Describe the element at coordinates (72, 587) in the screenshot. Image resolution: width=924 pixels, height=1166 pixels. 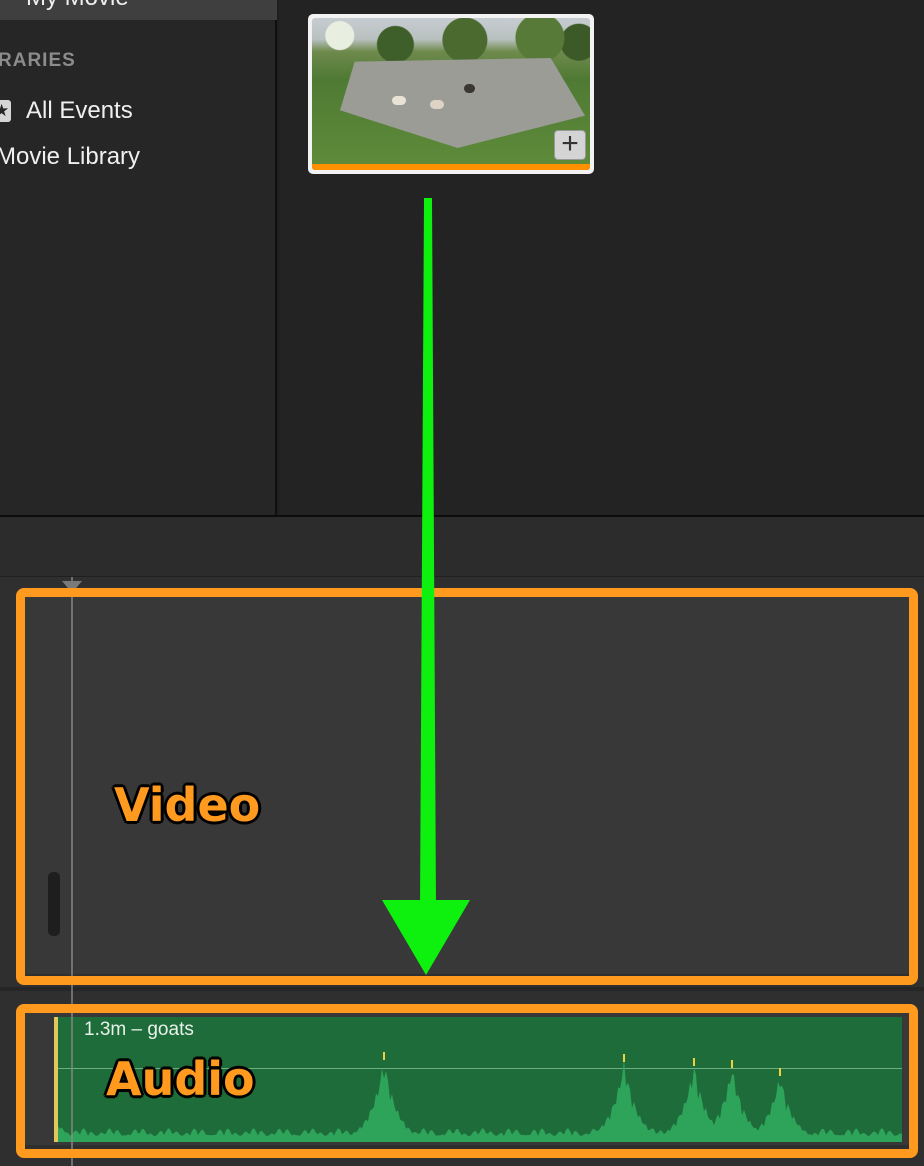
I see `playhead-marker-icon` at that location.